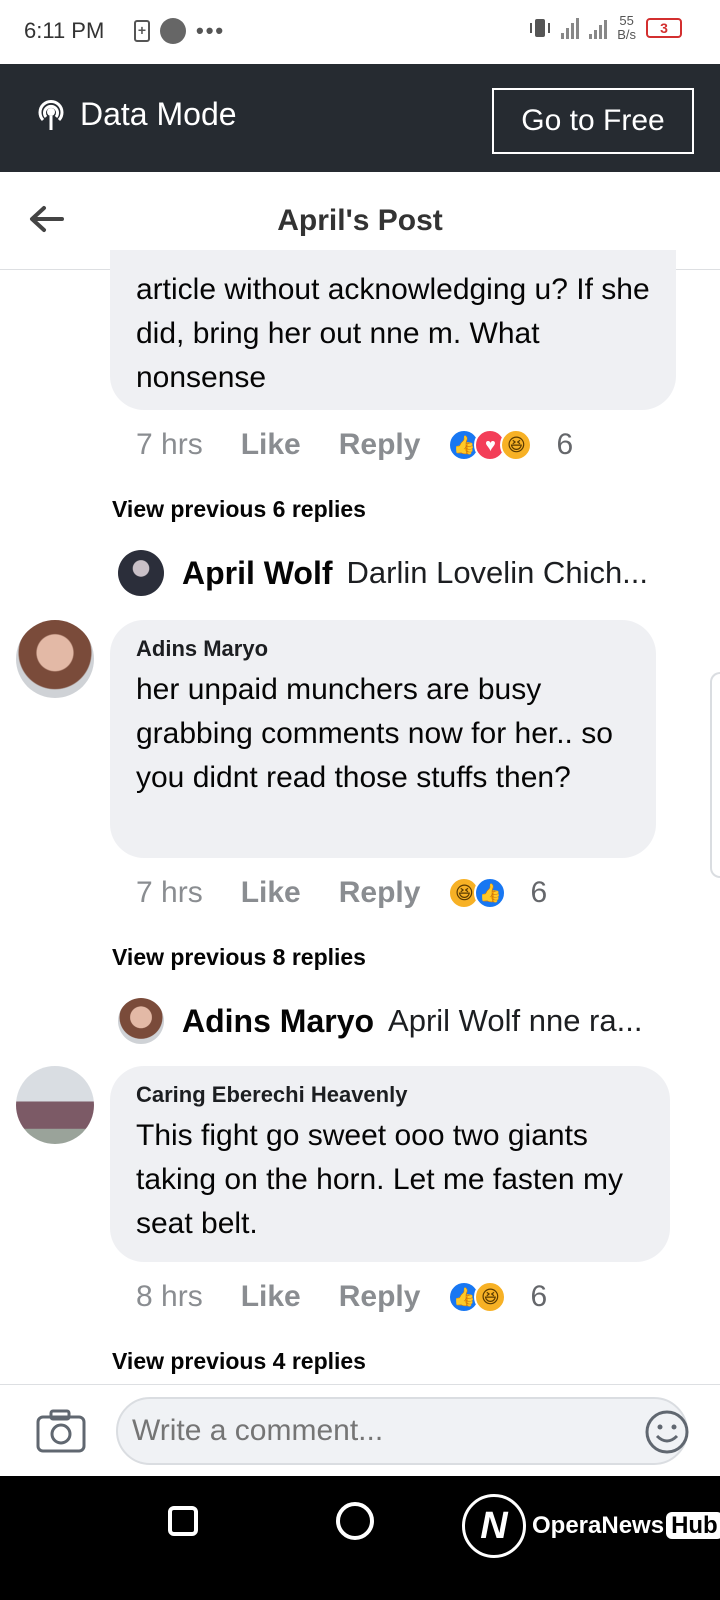 Image resolution: width=720 pixels, height=1600 pixels. Describe the element at coordinates (626, 34) in the screenshot. I see `network-speed-unit: B/s` at that location.